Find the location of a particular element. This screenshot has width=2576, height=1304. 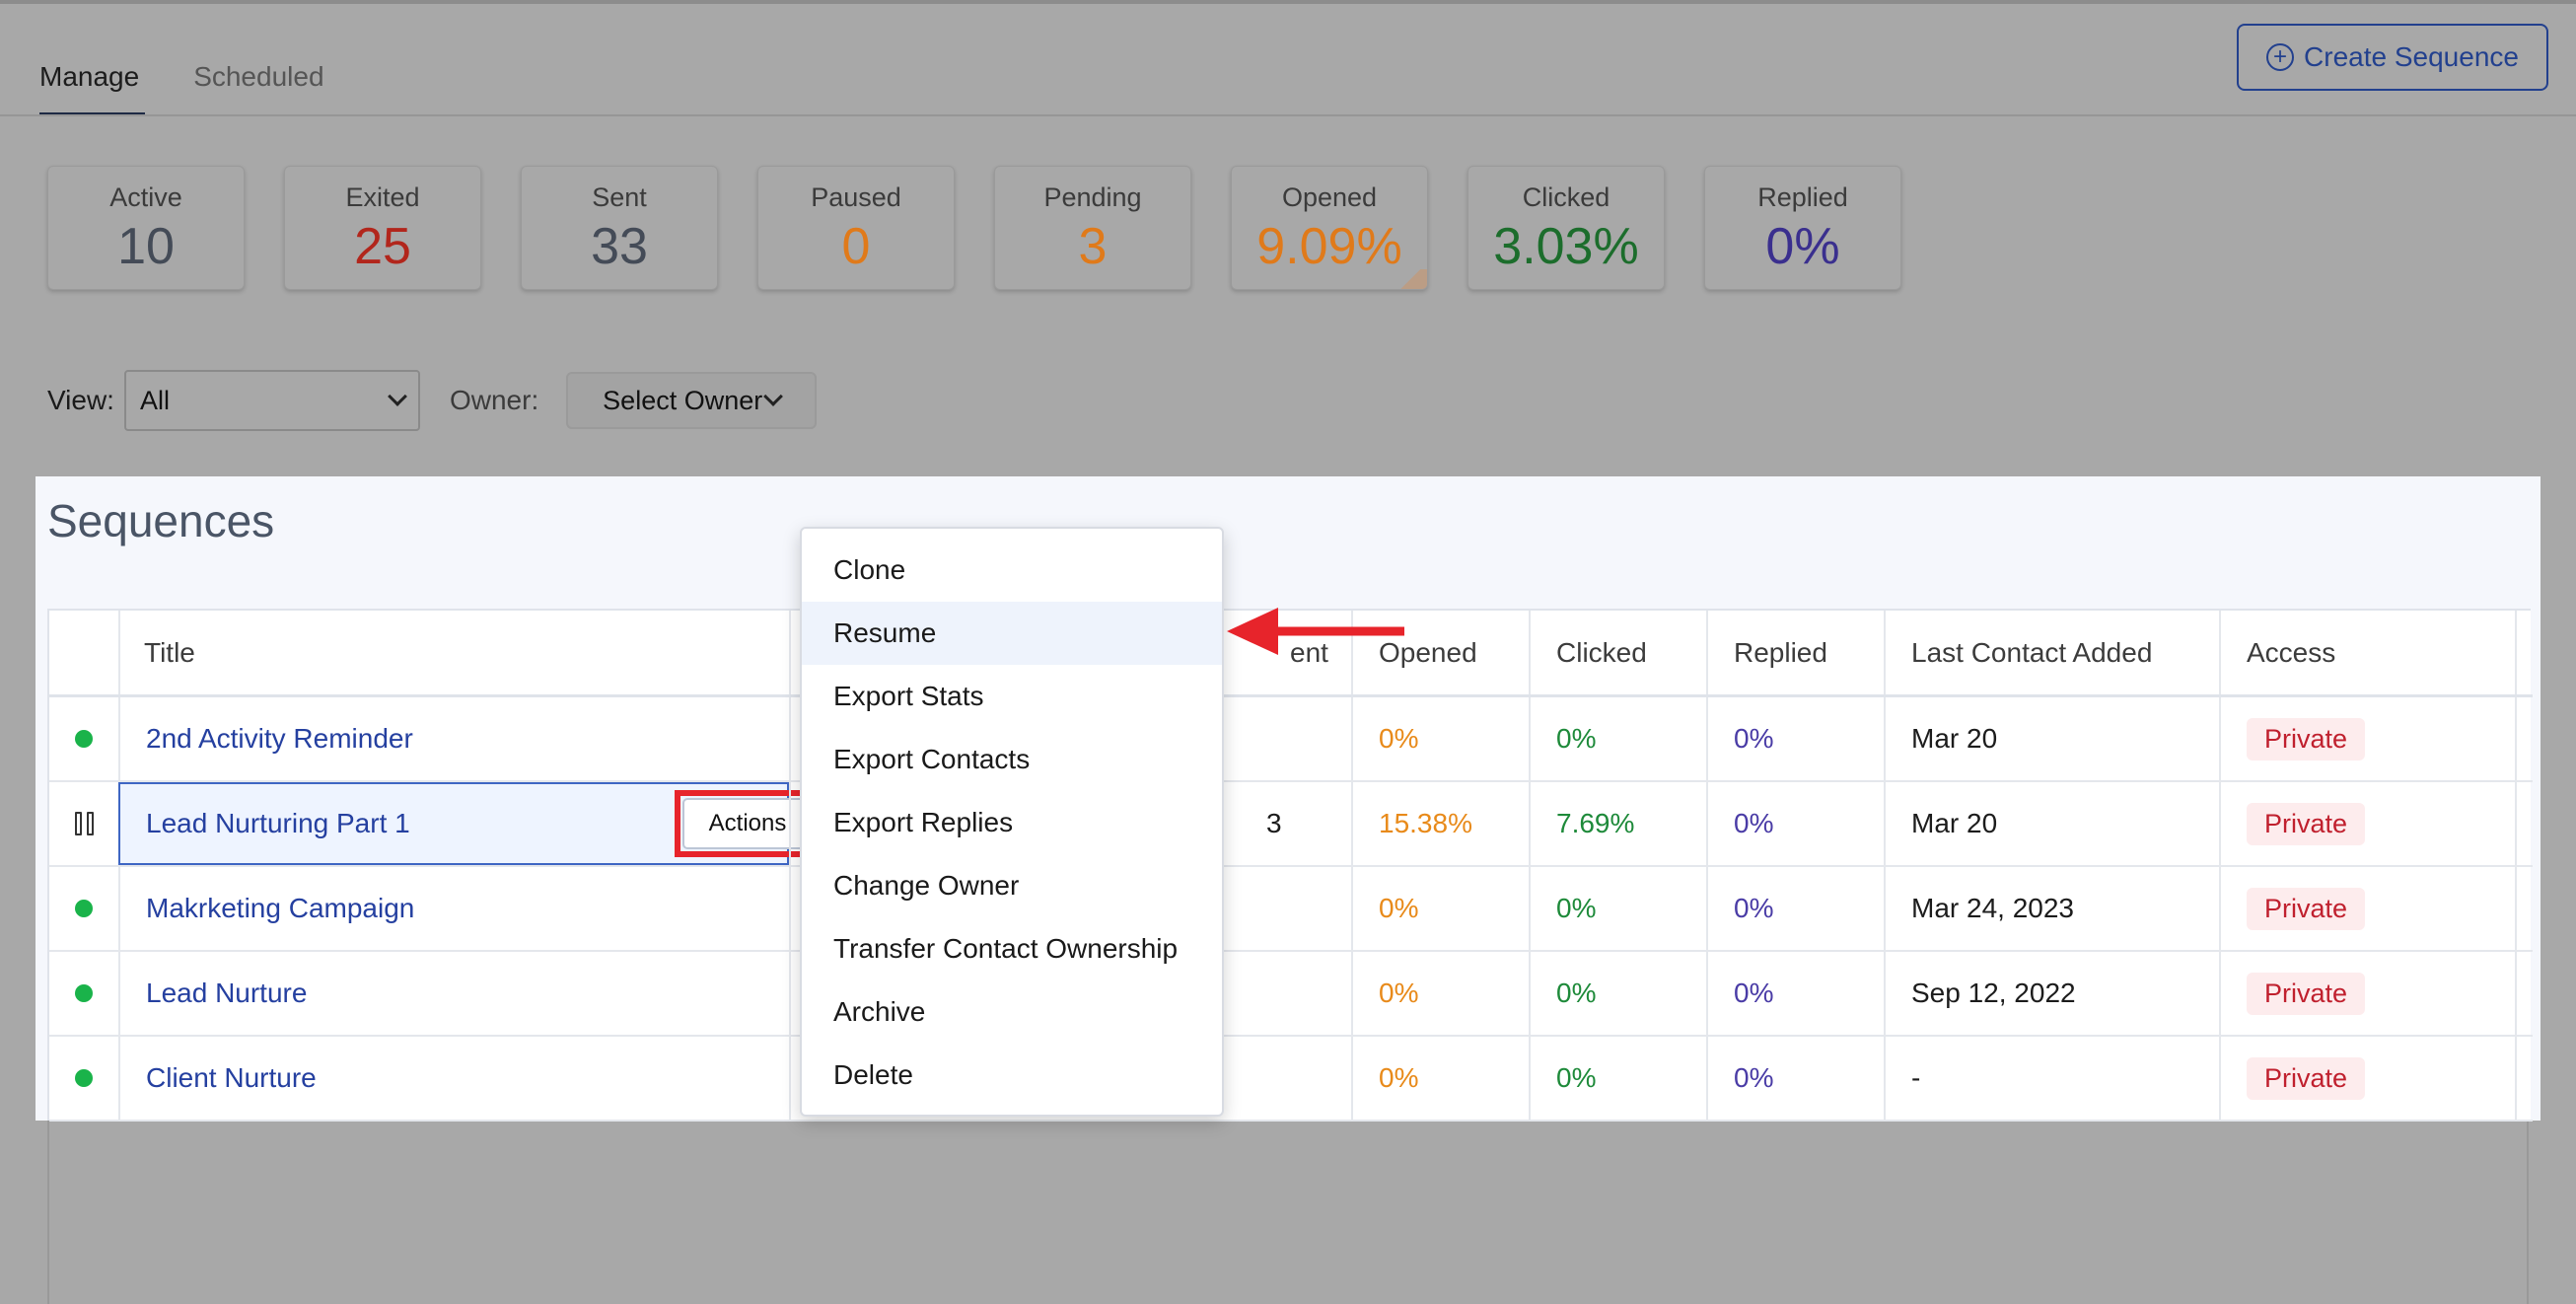

sequence-title-link: Client Nurture is located at coordinates (232, 1078).